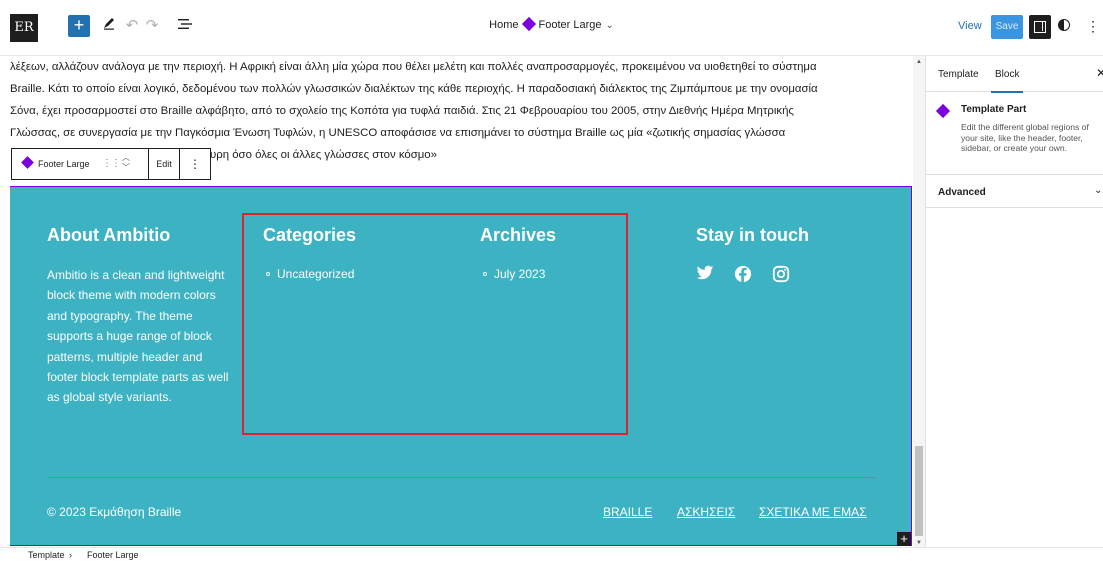 This screenshot has height=561, width=1103. What do you see at coordinates (109, 235) in the screenshot?
I see `about-heading: About Ambitio` at bounding box center [109, 235].